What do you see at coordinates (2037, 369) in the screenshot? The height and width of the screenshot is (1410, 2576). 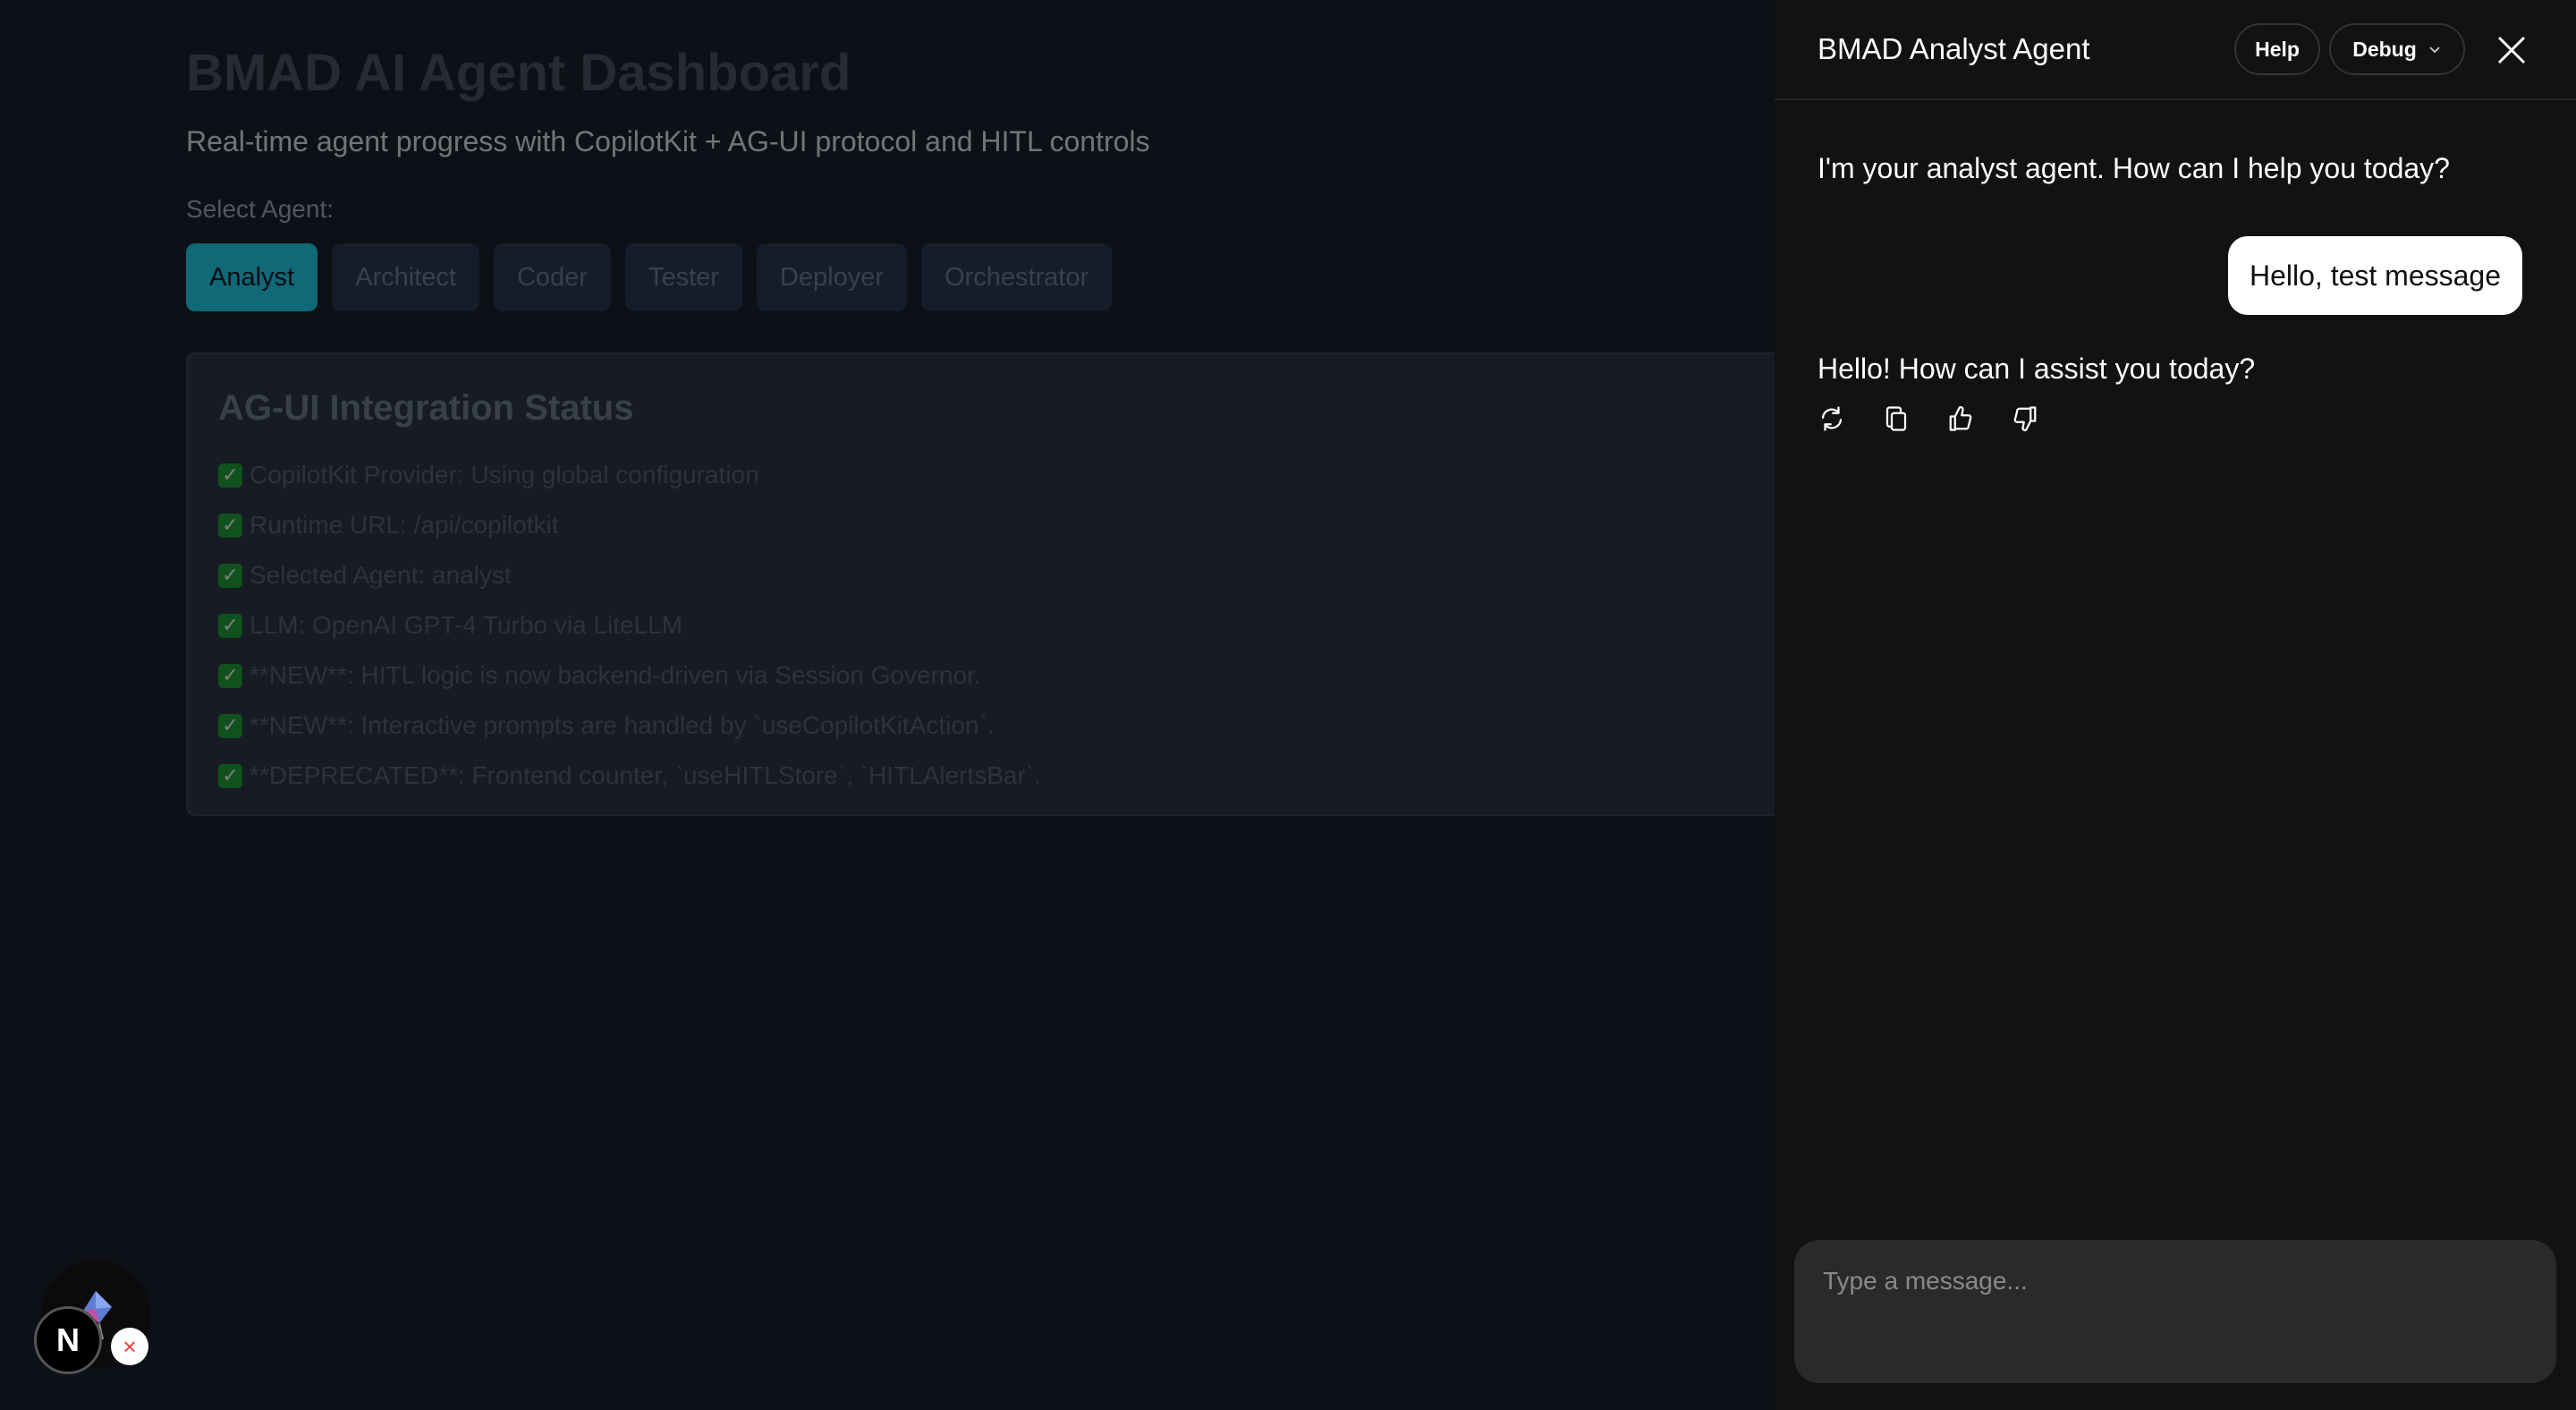 I see `assistant-message: Hello! How can I assist you today?` at bounding box center [2037, 369].